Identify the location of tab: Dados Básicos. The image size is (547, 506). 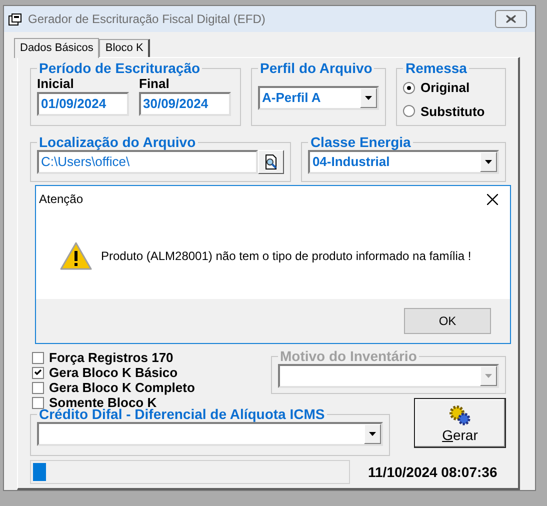
(57, 48).